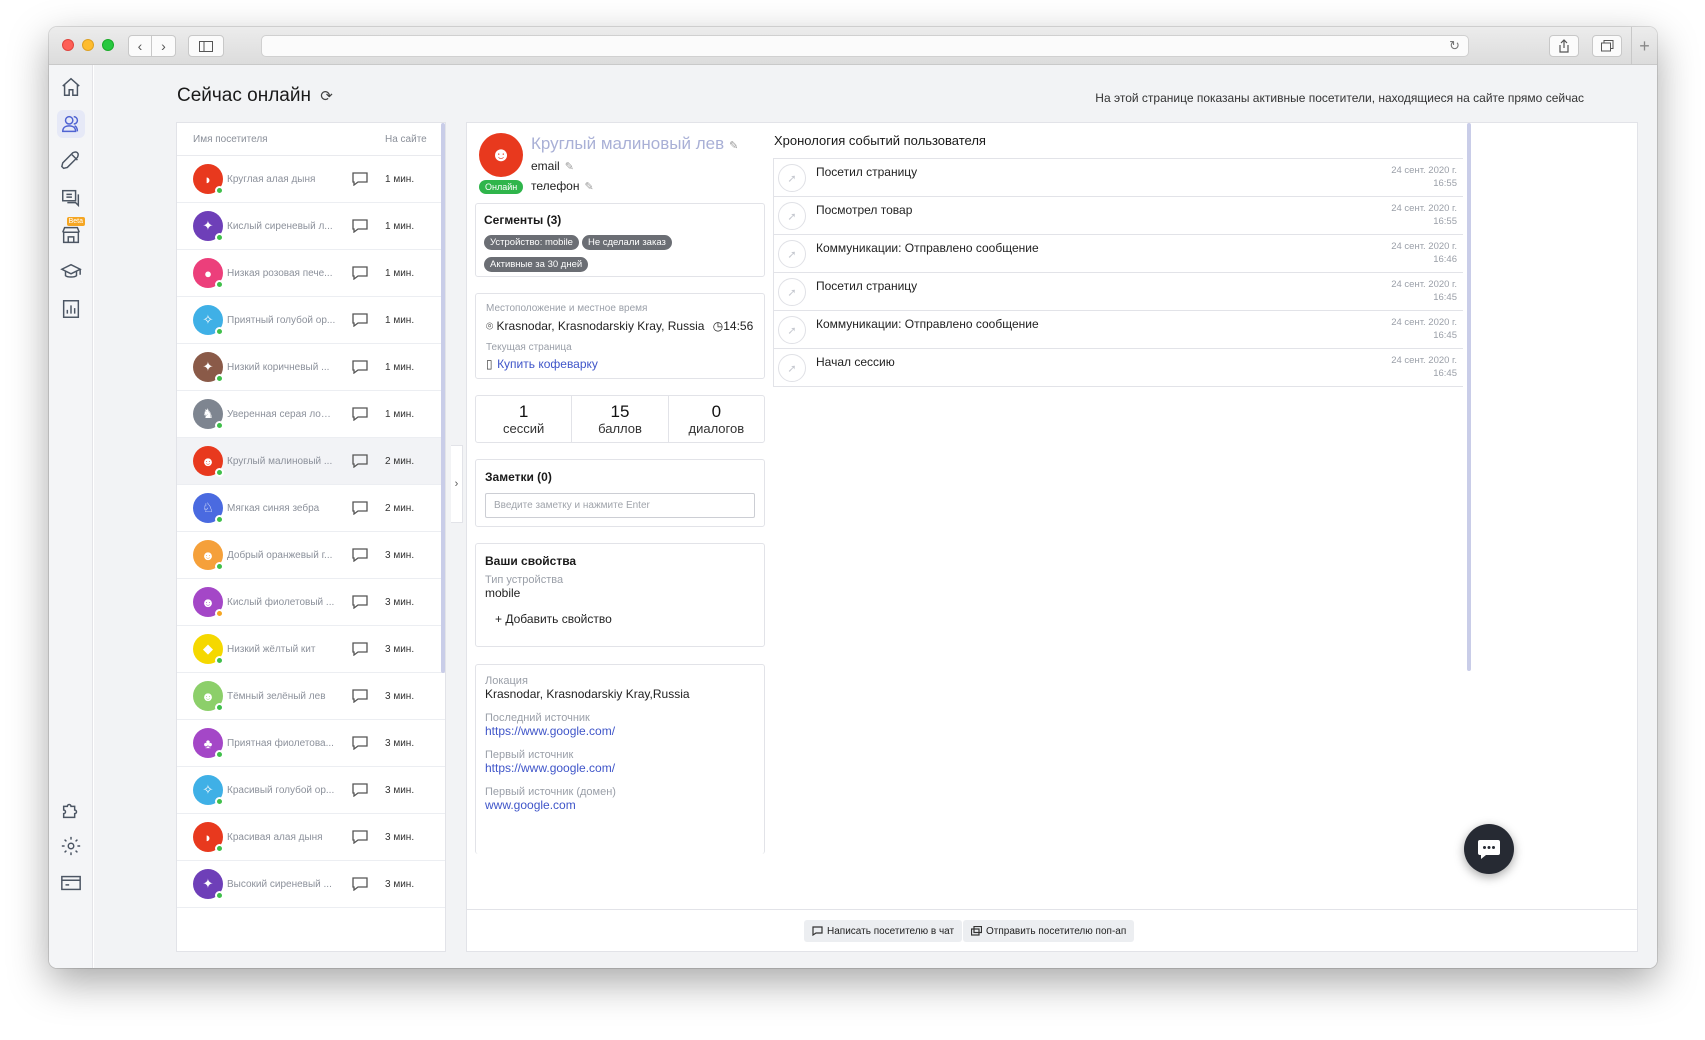 The height and width of the screenshot is (1040, 1705). I want to click on back-button: ‹, so click(140, 46).